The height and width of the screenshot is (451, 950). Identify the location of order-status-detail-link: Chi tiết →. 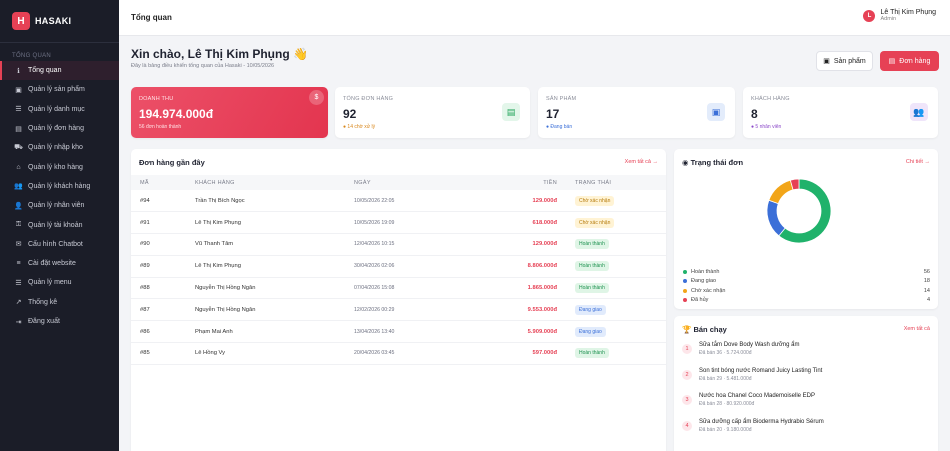
(918, 162).